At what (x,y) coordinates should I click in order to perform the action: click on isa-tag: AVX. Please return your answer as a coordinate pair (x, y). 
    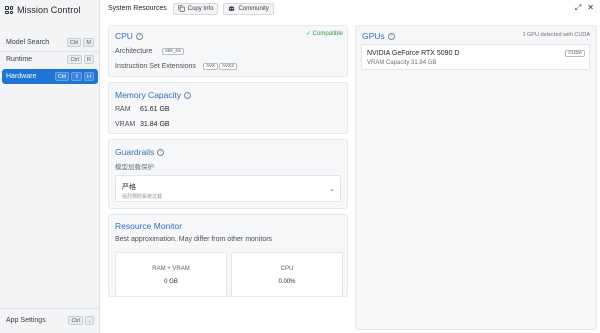
    Looking at the image, I should click on (211, 66).